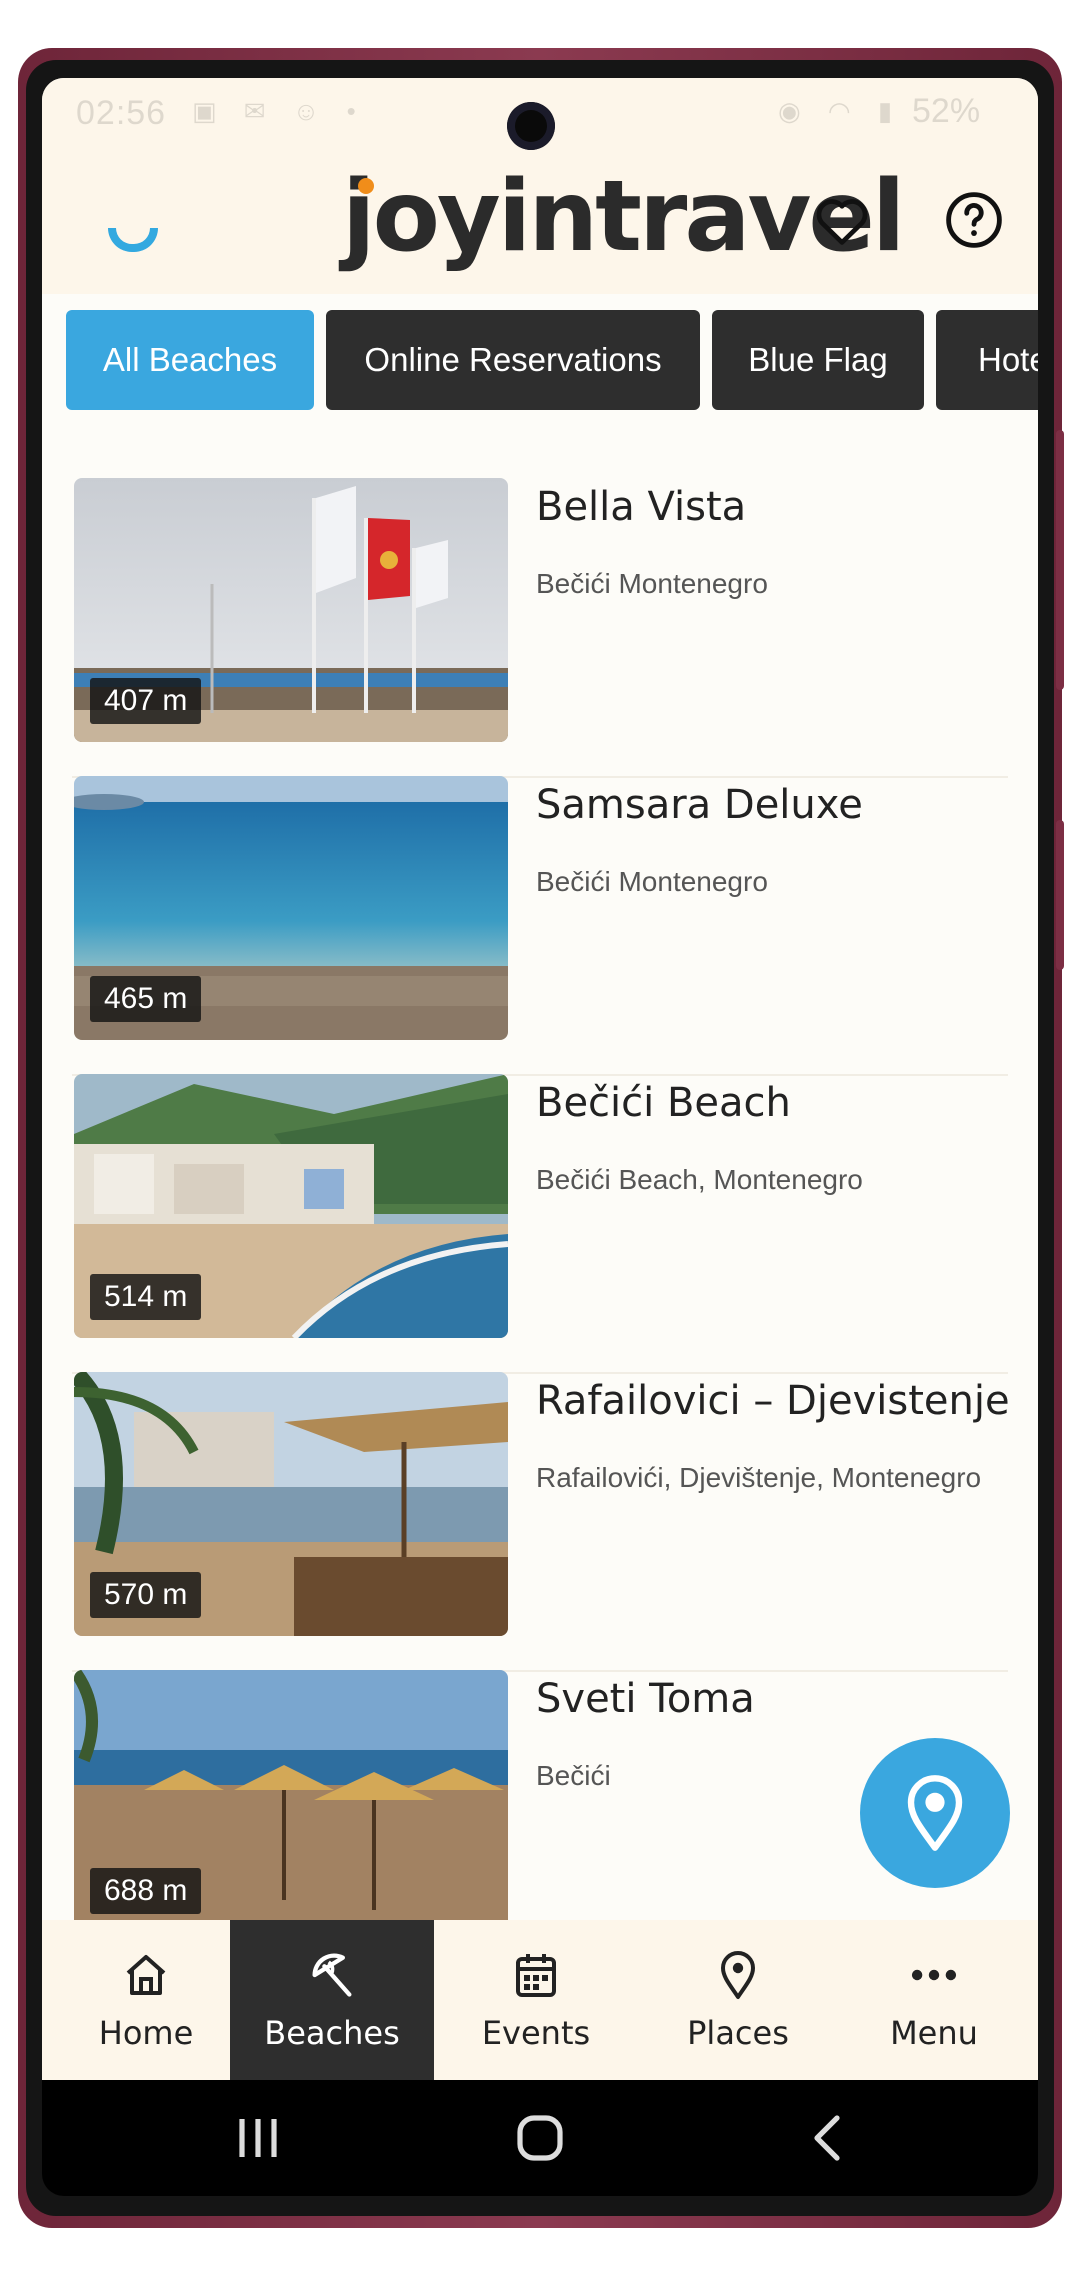 This screenshot has height=2280, width=1080. I want to click on nav-home: Home, so click(146, 2000).